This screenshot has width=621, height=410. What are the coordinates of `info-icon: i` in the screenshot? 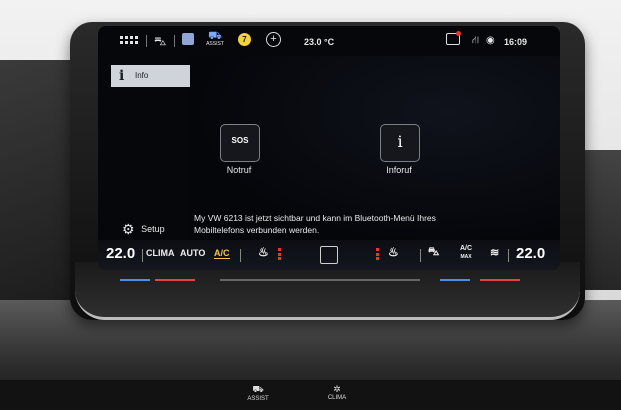 It's located at (122, 76).